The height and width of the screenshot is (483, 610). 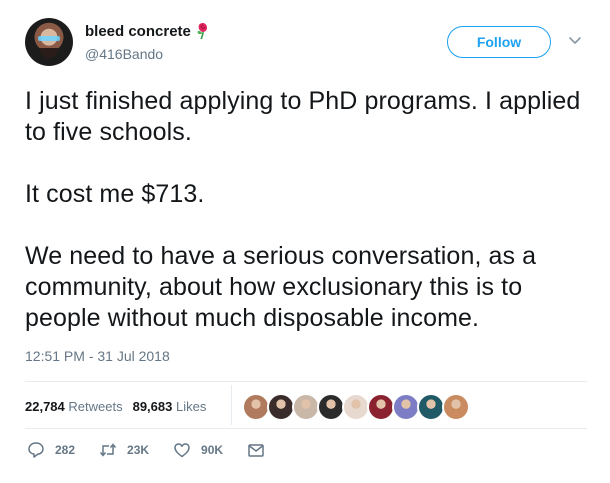 I want to click on likes-stat: 89,683 Likes, so click(x=170, y=406).